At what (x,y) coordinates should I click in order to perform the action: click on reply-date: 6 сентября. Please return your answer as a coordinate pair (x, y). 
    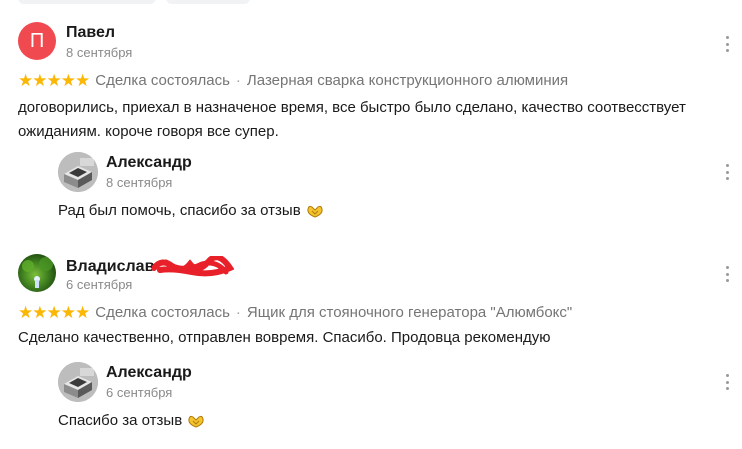
    Looking at the image, I should click on (139, 392).